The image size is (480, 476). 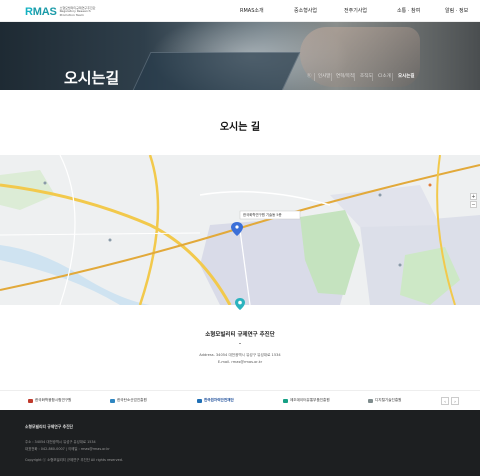 I want to click on partner-logo: 제조데이터유통부품진흥원, so click(x=306, y=400).